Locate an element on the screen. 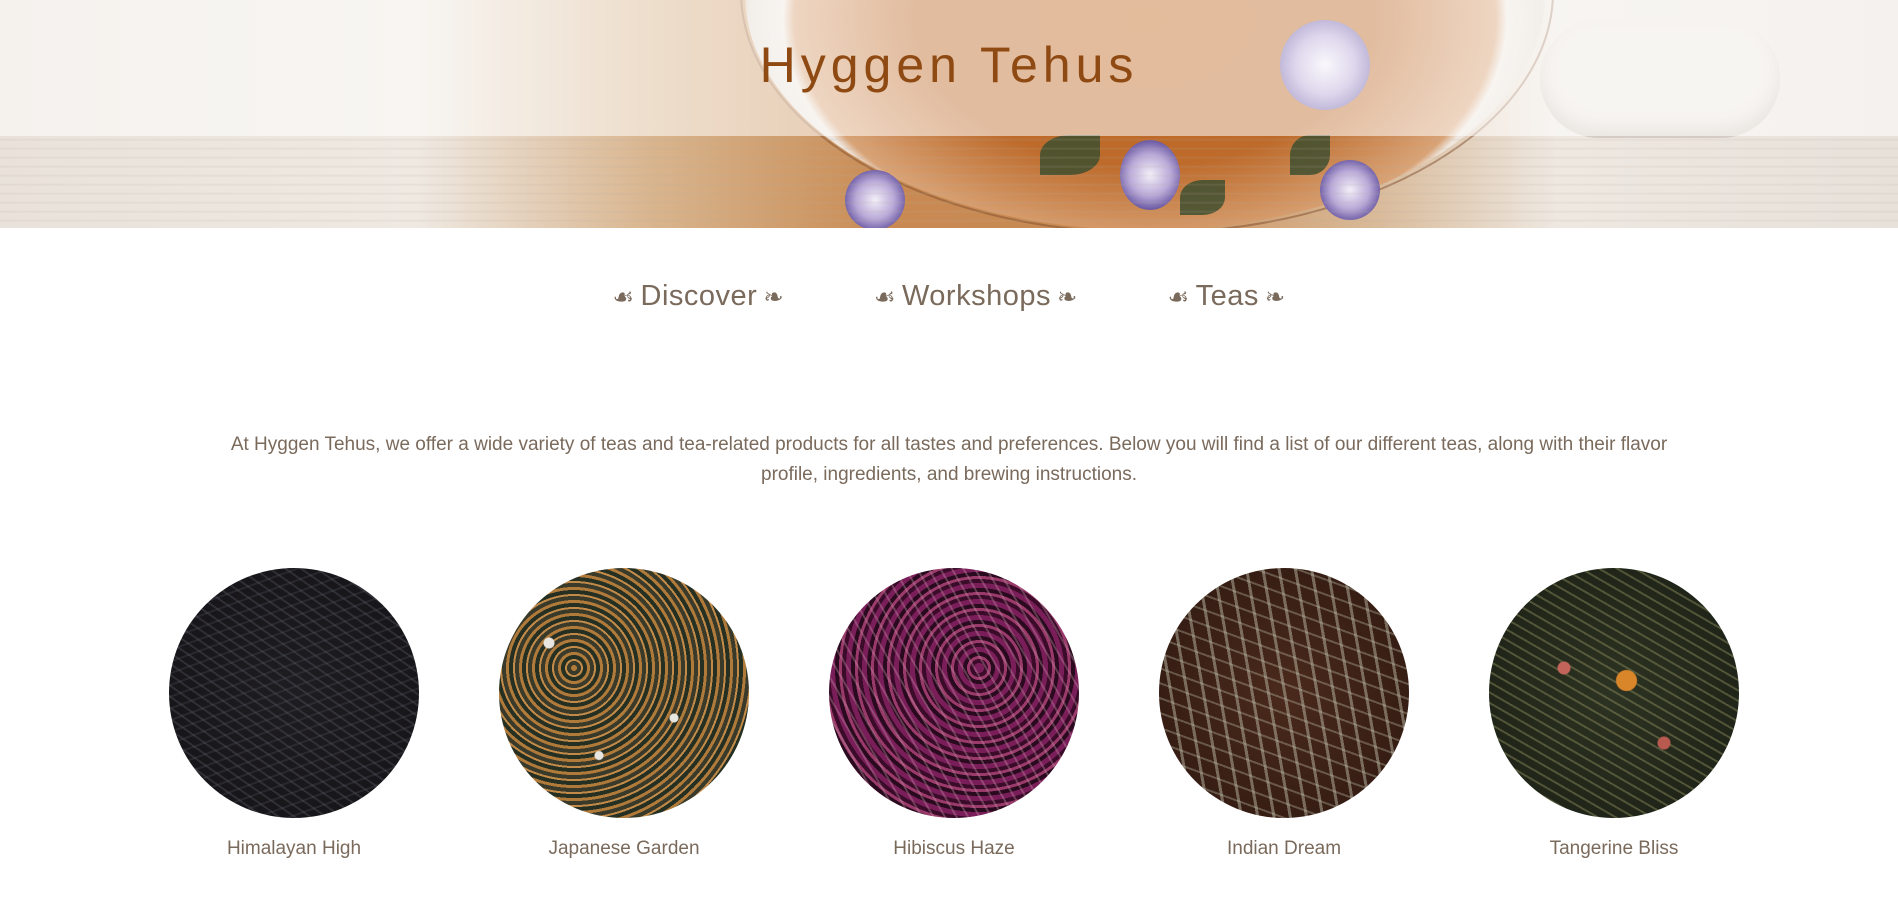 This screenshot has height=916, width=1898. nav-item-workshops: ☙ Workshops ❧ is located at coordinates (976, 296).